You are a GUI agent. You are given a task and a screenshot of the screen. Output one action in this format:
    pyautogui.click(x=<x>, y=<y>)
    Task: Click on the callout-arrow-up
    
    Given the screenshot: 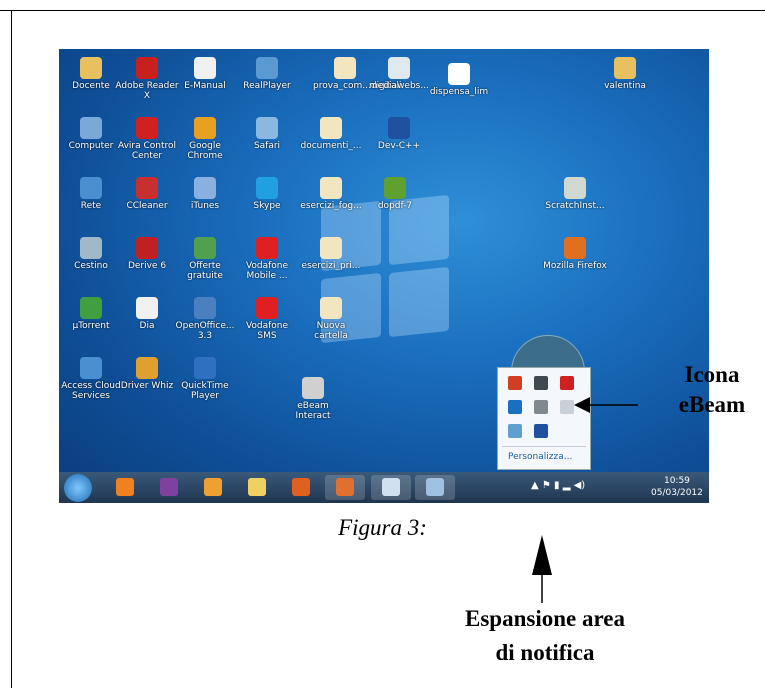 What is the action you would take?
    pyautogui.click(x=542, y=569)
    